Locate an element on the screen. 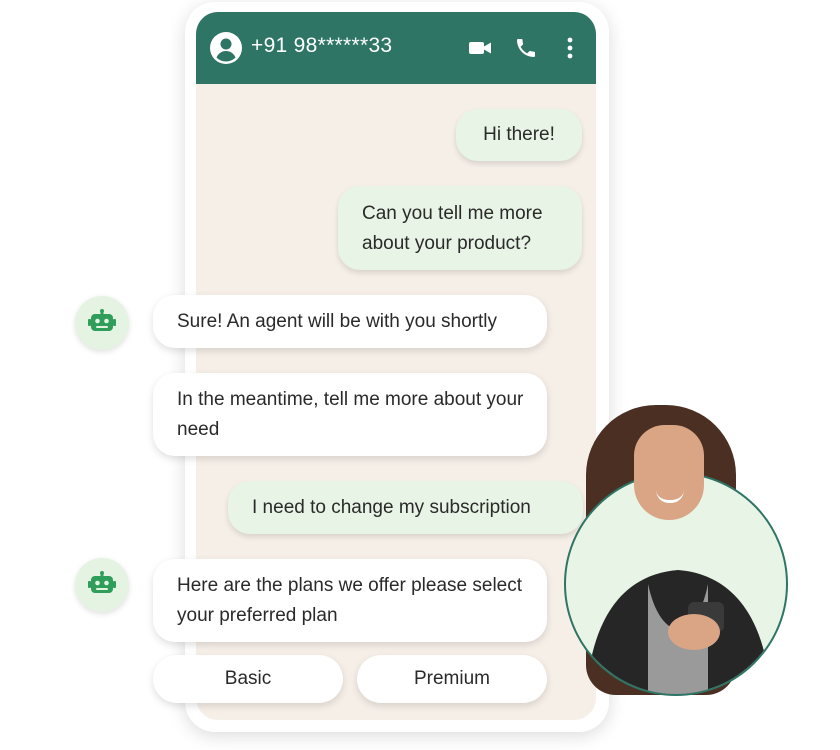 This screenshot has height=750, width=840. call-icon is located at coordinates (526, 48).